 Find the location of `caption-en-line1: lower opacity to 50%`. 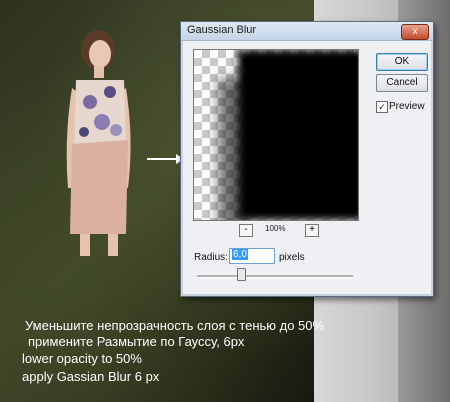

caption-en-line1: lower opacity to 50% is located at coordinates (82, 358).